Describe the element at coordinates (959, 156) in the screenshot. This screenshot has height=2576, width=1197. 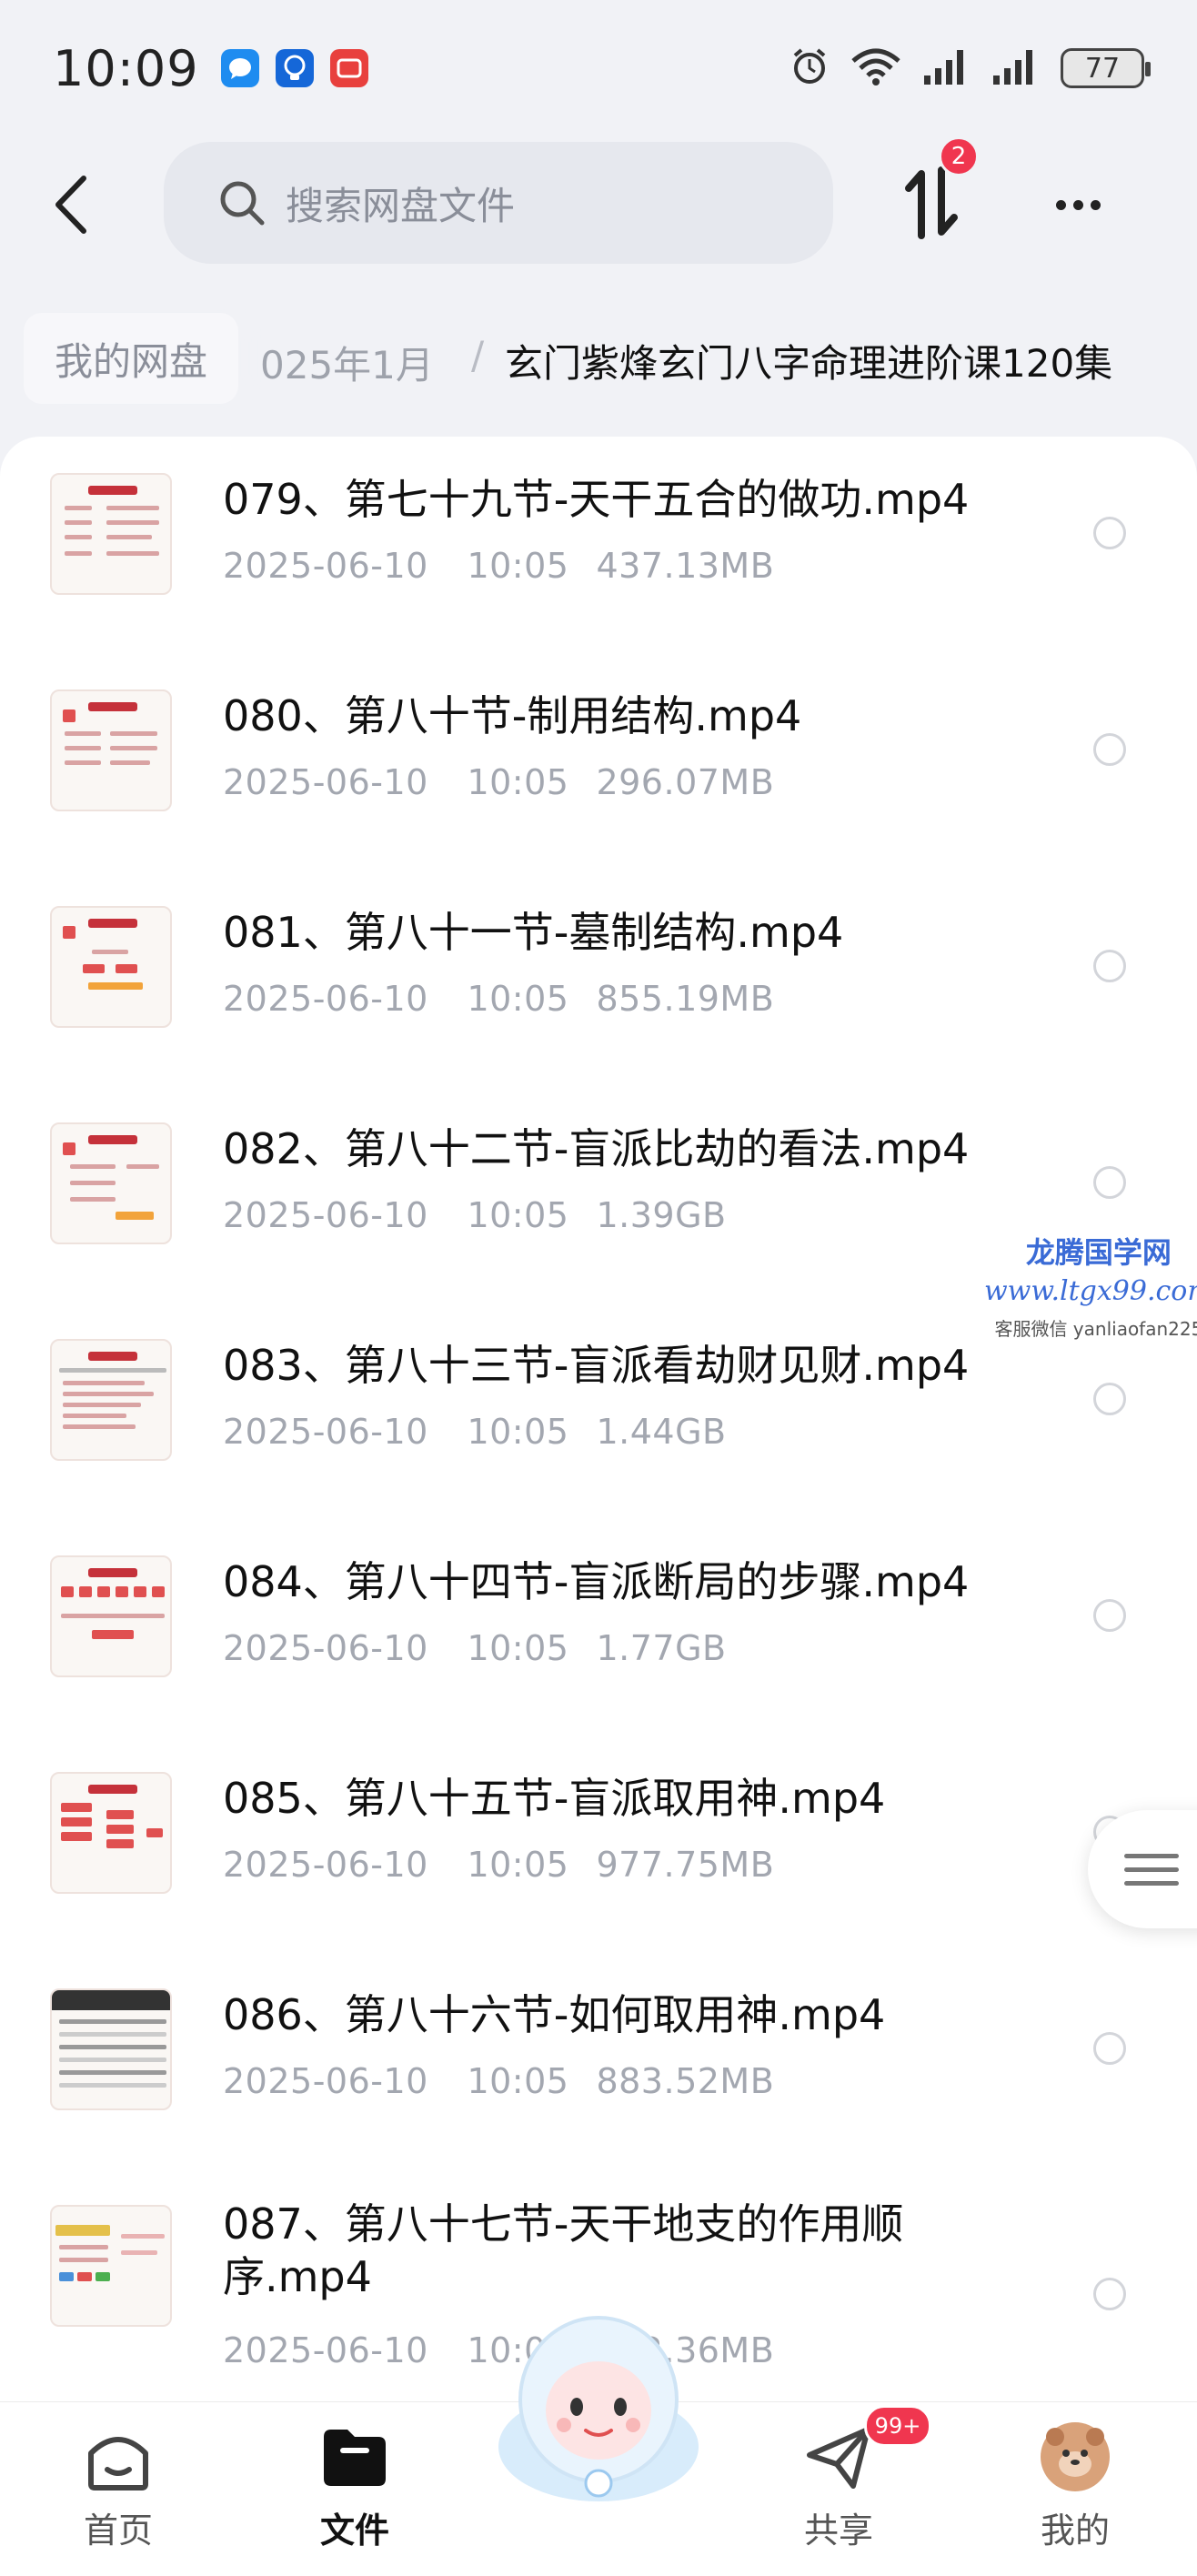
I see `transfer-badge: 2` at that location.